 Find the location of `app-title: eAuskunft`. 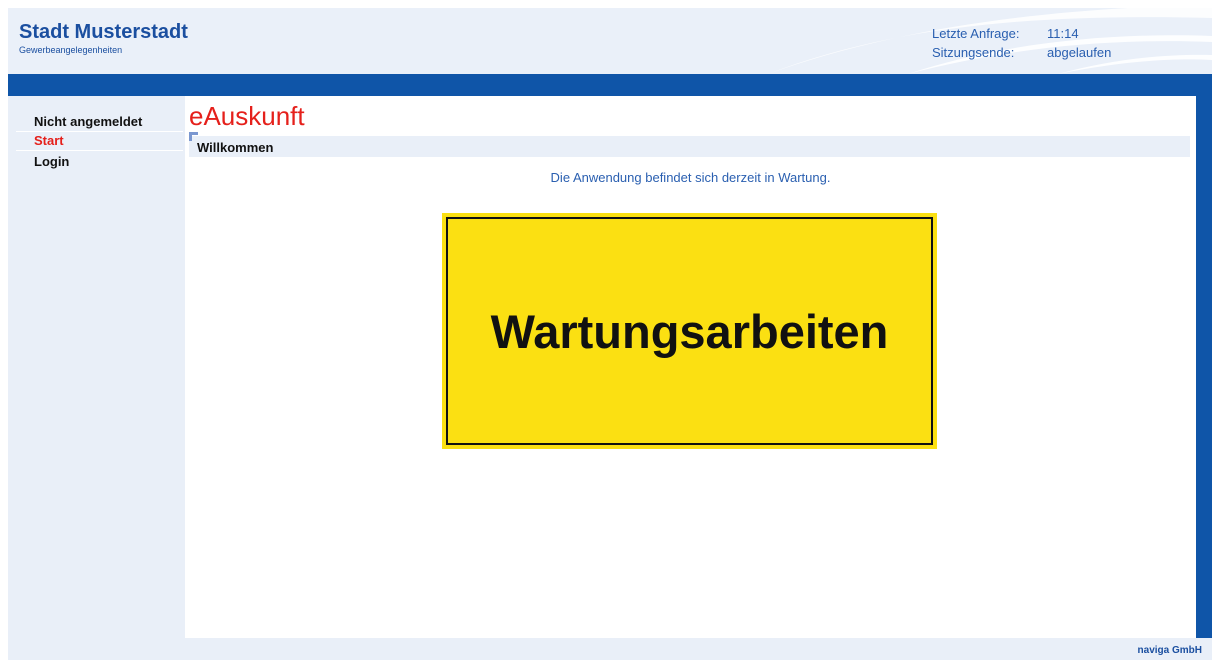

app-title: eAuskunft is located at coordinates (247, 116).